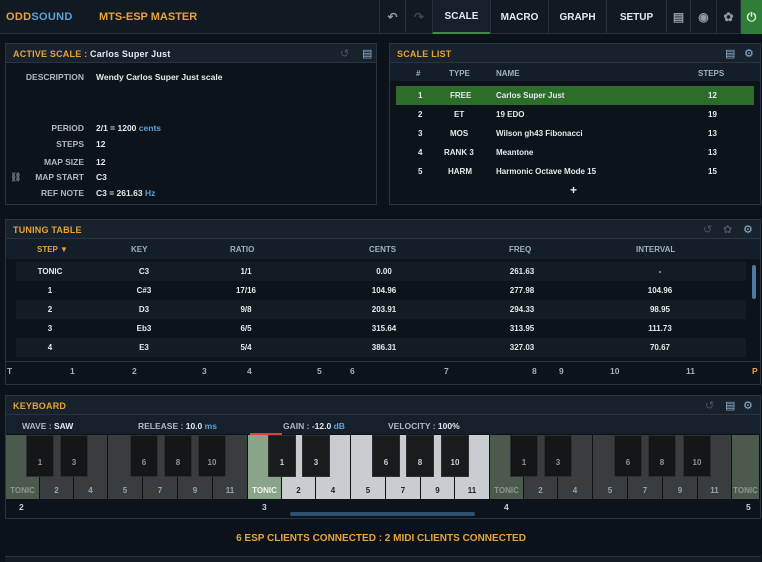  Describe the element at coordinates (50, 328) in the screenshot. I see `cell-step: 3` at that location.